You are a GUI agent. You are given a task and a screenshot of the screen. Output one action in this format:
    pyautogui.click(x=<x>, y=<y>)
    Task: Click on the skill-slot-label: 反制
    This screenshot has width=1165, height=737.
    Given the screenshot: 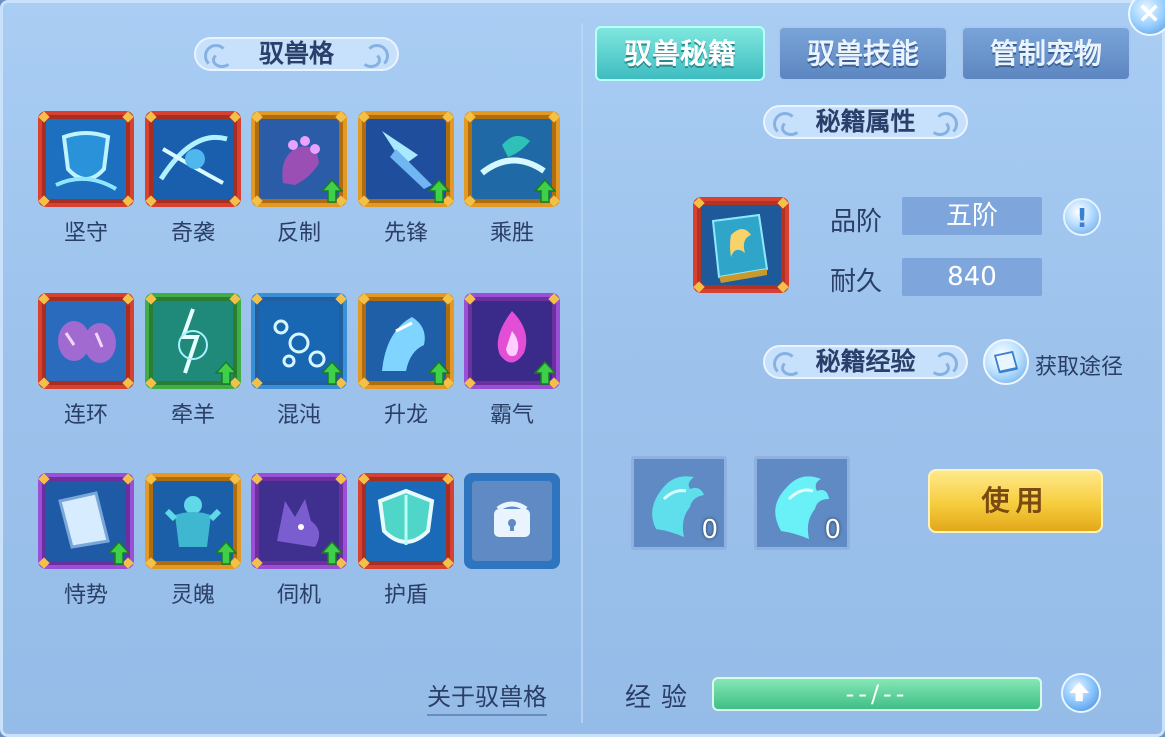 What is the action you would take?
    pyautogui.click(x=298, y=233)
    